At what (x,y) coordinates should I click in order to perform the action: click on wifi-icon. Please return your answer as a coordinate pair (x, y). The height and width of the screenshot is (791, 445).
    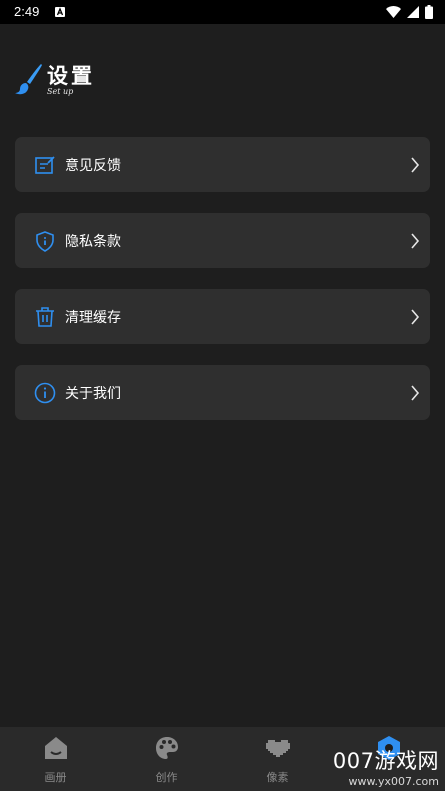
    Looking at the image, I should click on (393, 12).